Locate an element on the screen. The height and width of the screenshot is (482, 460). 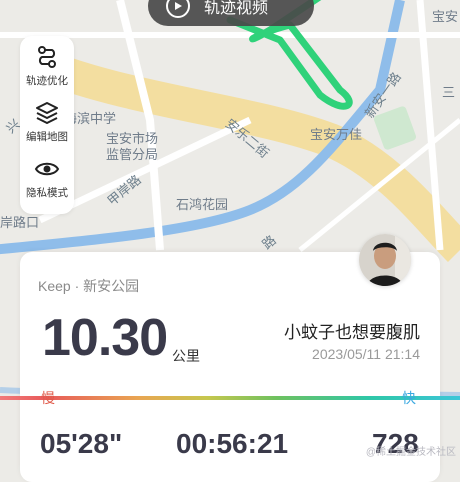
map-label-san-corner: 三 is located at coordinates (449, 92).